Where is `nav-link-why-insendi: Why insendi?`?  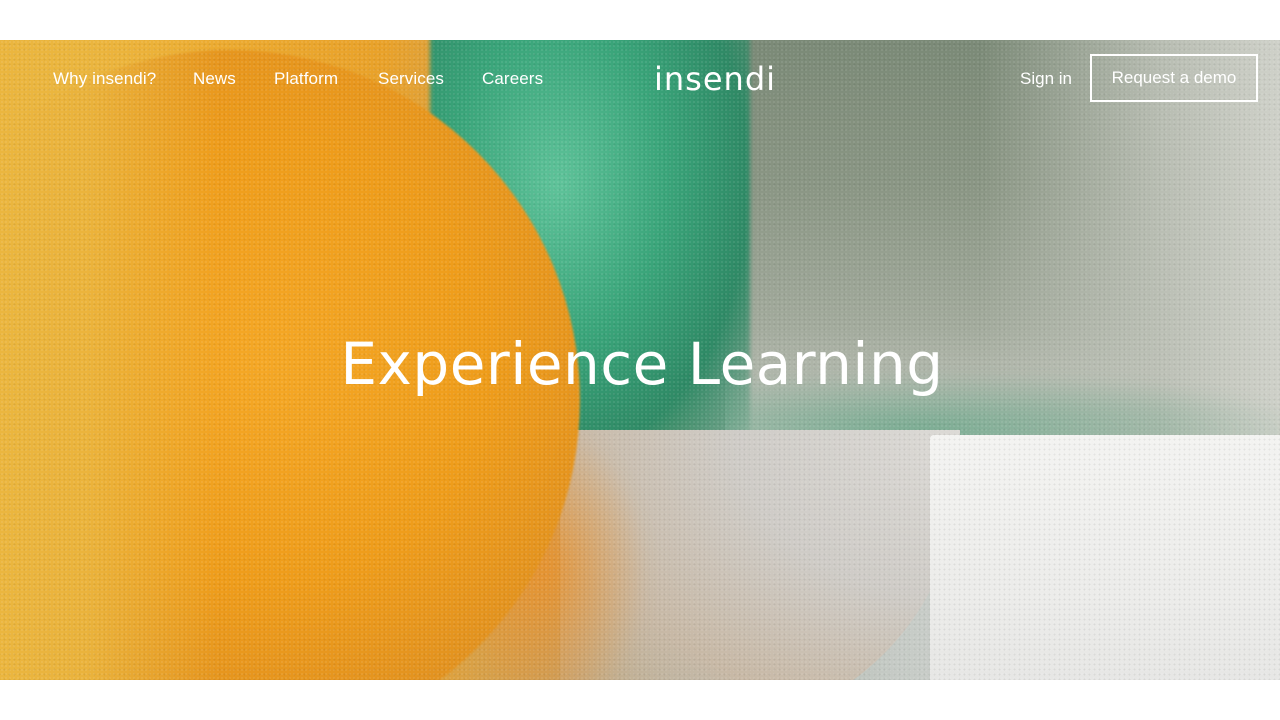 nav-link-why-insendi: Why insendi? is located at coordinates (104, 79).